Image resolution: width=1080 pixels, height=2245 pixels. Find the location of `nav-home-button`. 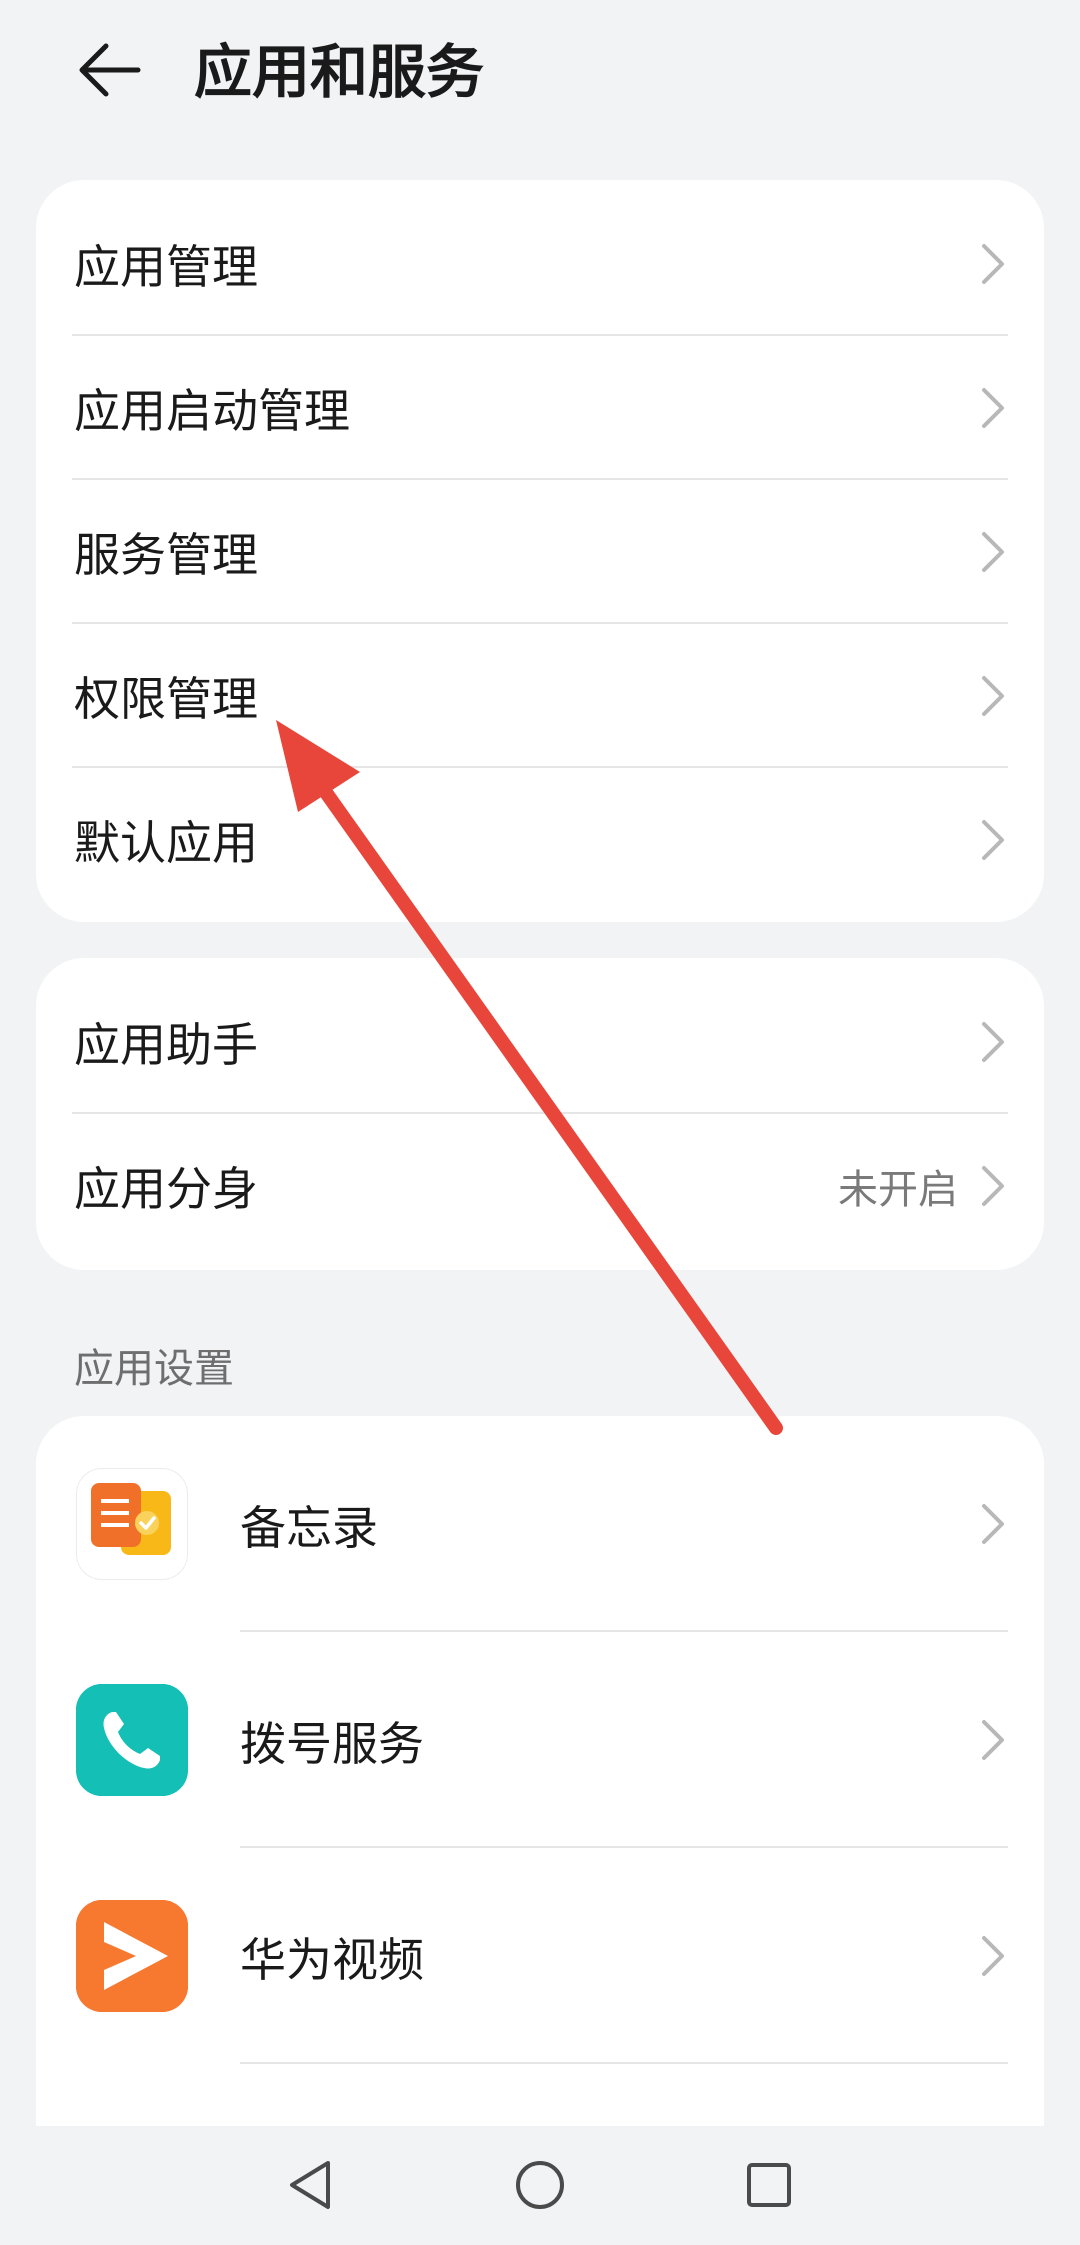

nav-home-button is located at coordinates (540, 2185).